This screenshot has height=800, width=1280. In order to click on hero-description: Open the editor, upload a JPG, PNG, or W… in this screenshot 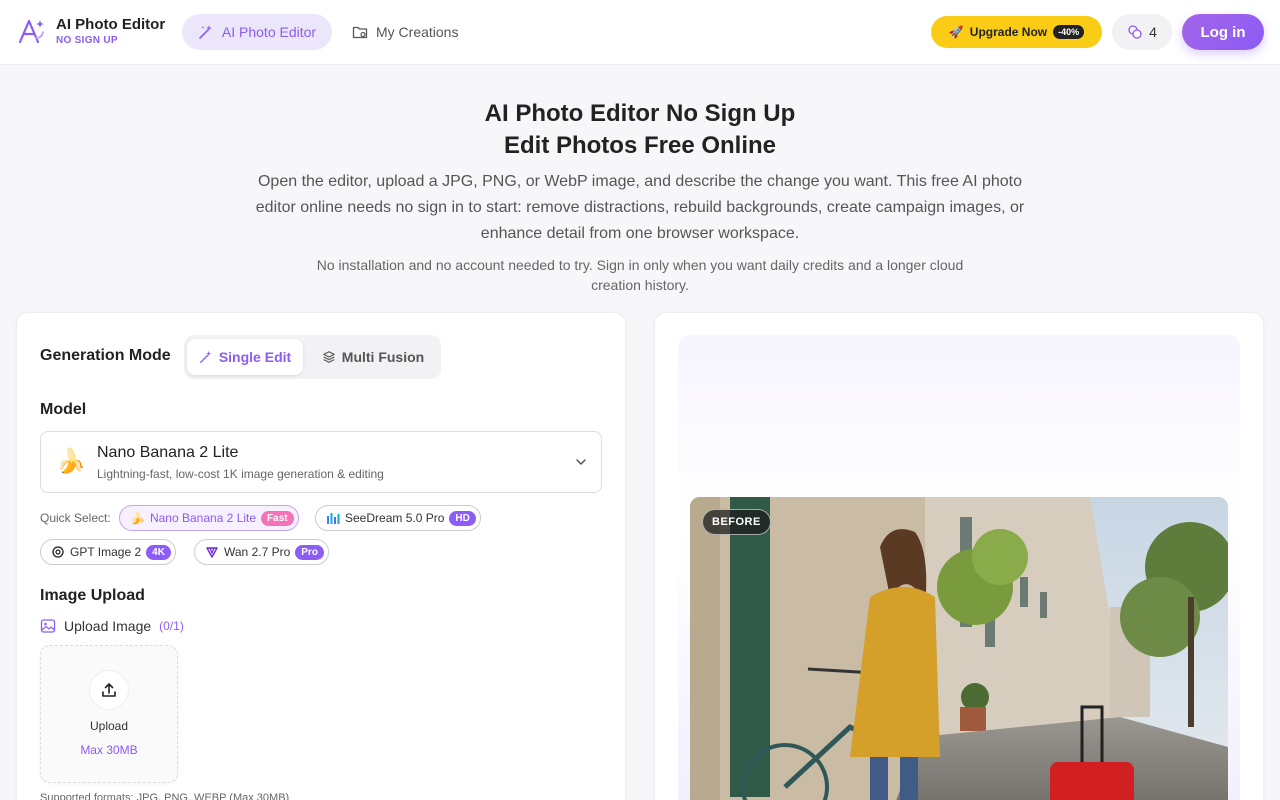, I will do `click(640, 207)`.